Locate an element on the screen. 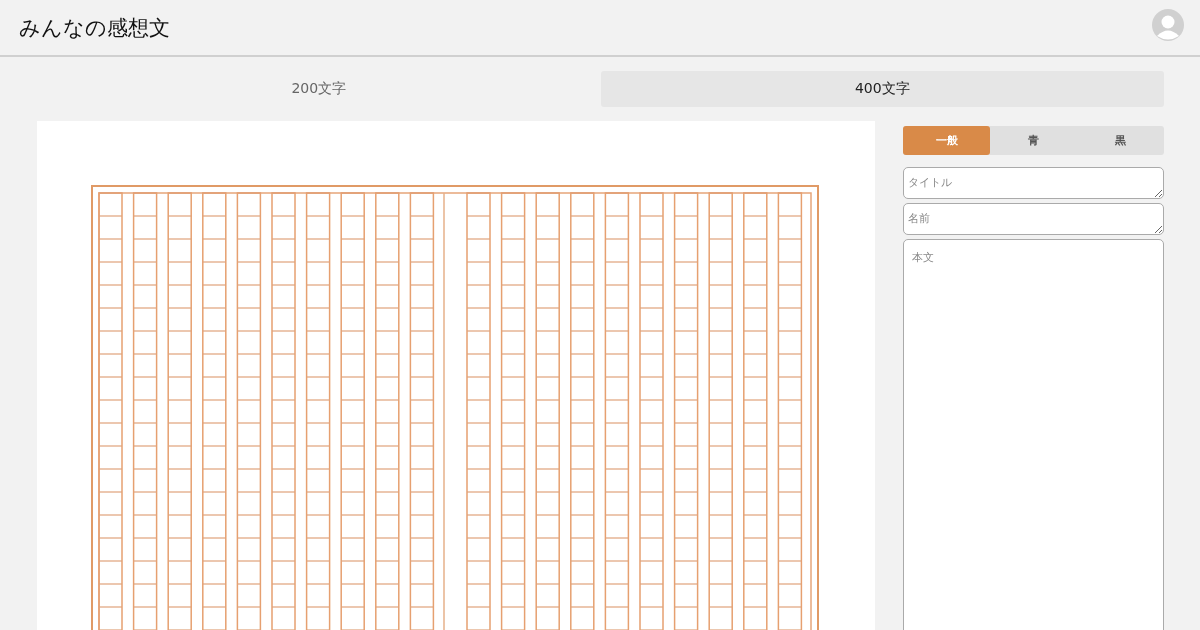 The height and width of the screenshot is (630, 1200). avatar-icon is located at coordinates (1168, 24).